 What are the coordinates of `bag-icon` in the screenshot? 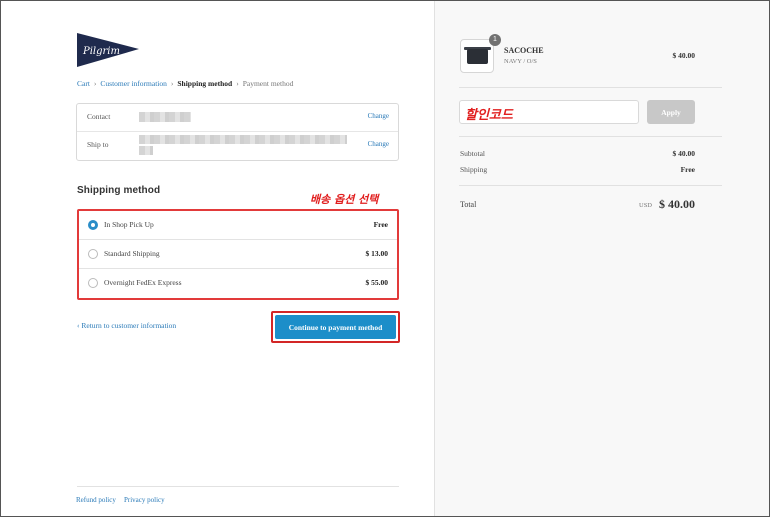 It's located at (477, 56).